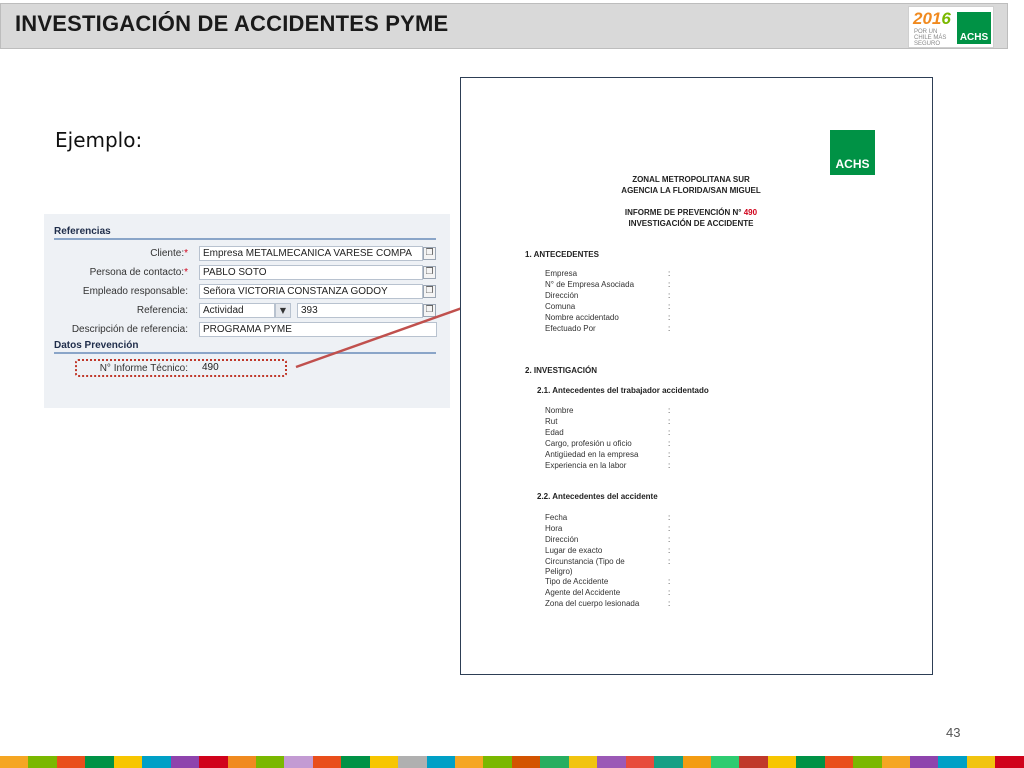  What do you see at coordinates (574, 550) in the screenshot?
I see `list-item: Lugar de exacto` at bounding box center [574, 550].